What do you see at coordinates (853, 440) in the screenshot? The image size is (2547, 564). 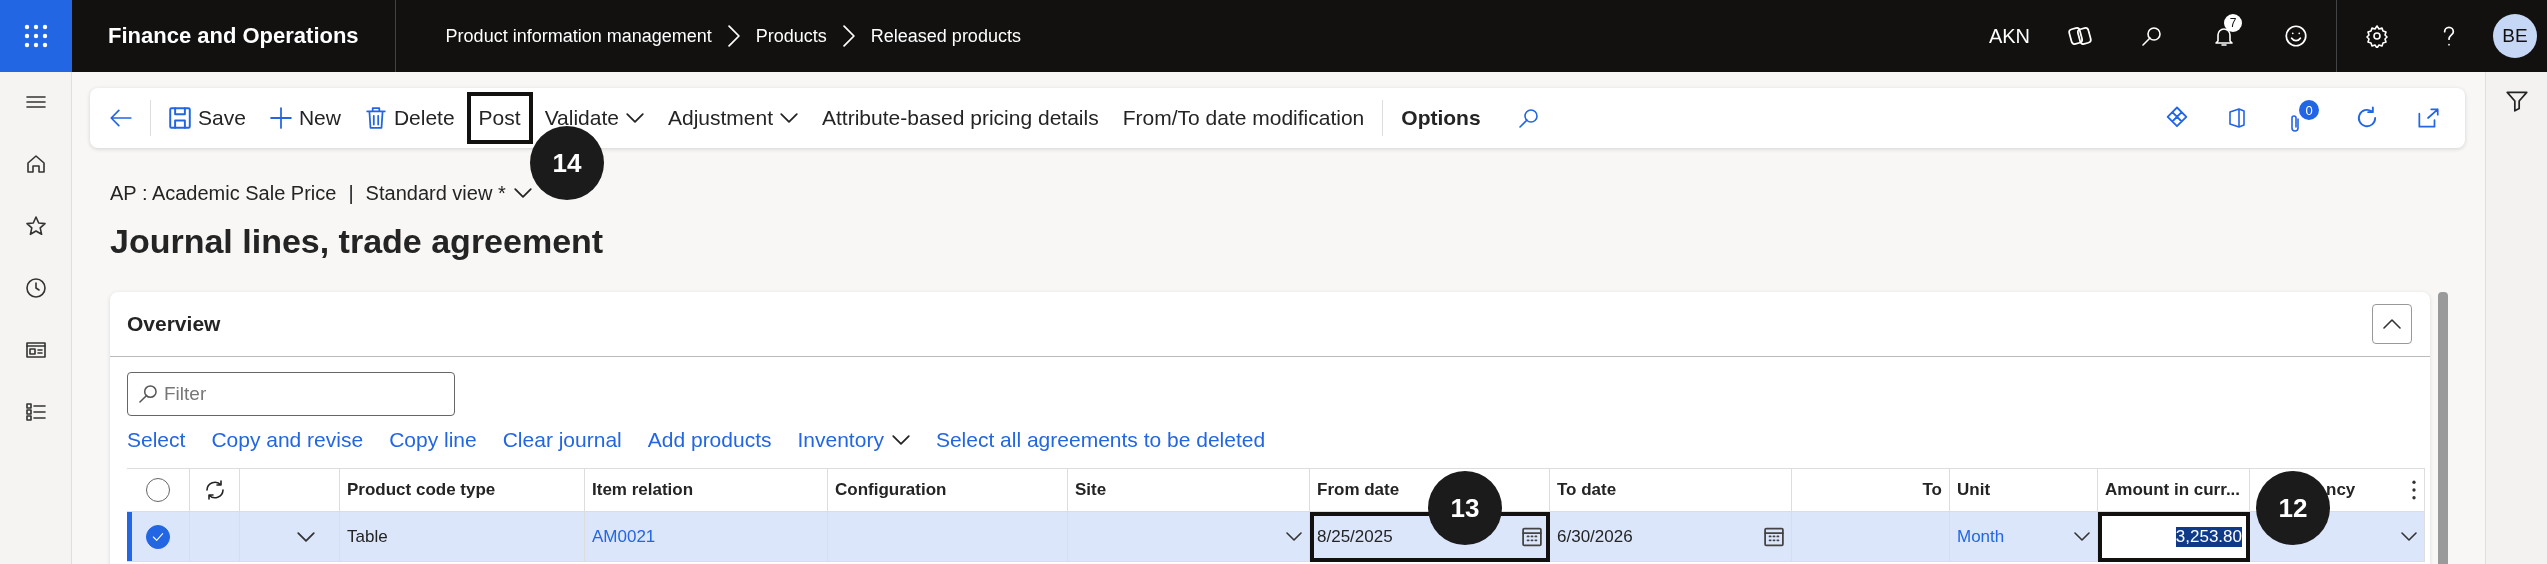 I see `action-menu: Inventory` at bounding box center [853, 440].